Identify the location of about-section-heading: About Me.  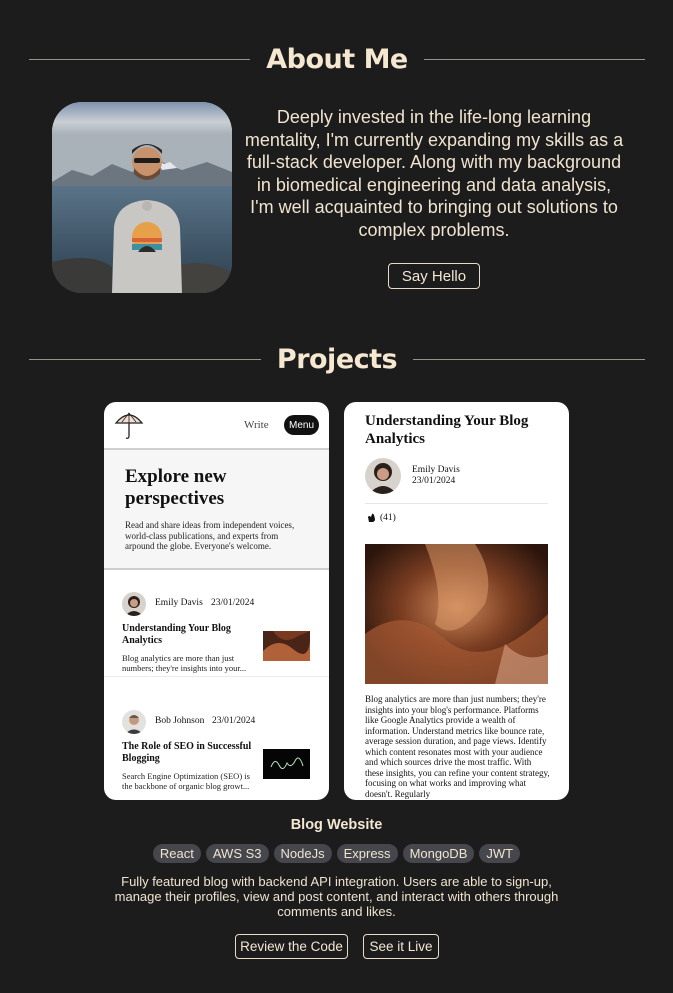
(337, 59).